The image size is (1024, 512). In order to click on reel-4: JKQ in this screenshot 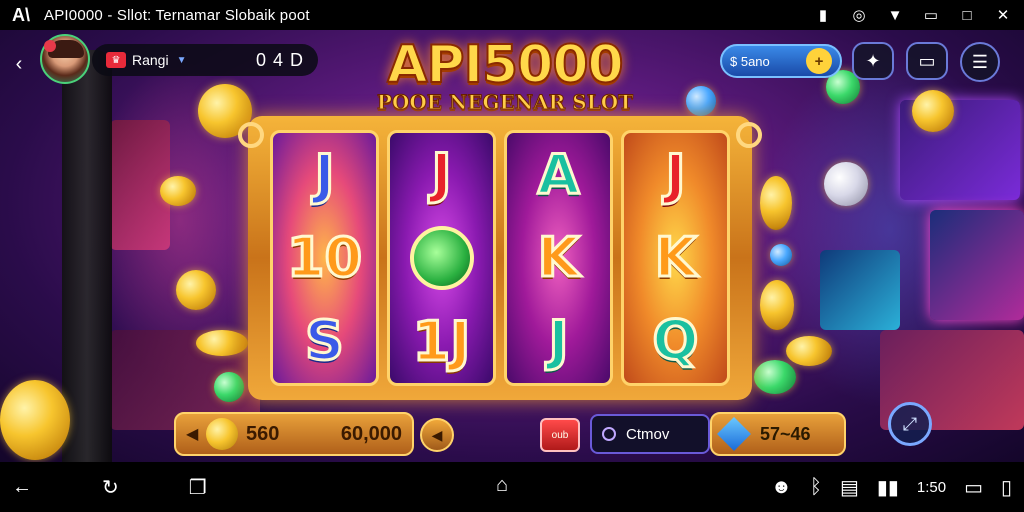, I will do `click(675, 258)`.